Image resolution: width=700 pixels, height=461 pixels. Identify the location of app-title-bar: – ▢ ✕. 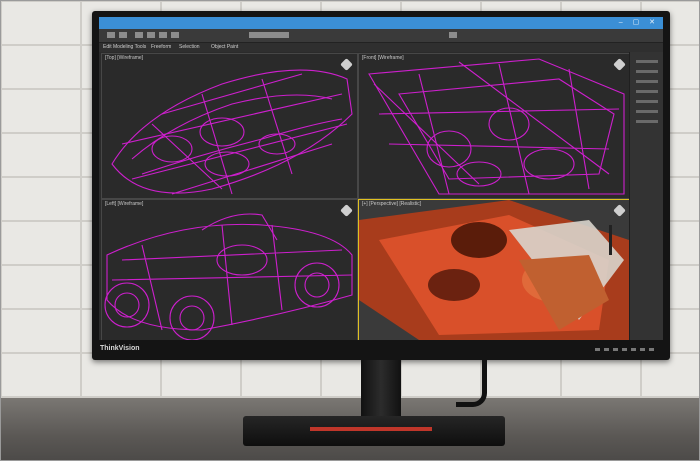
(381, 23).